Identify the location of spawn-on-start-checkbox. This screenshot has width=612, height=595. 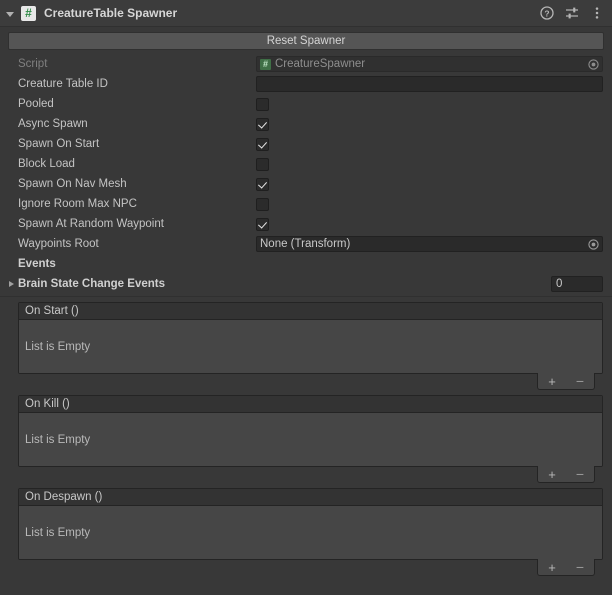
(262, 144).